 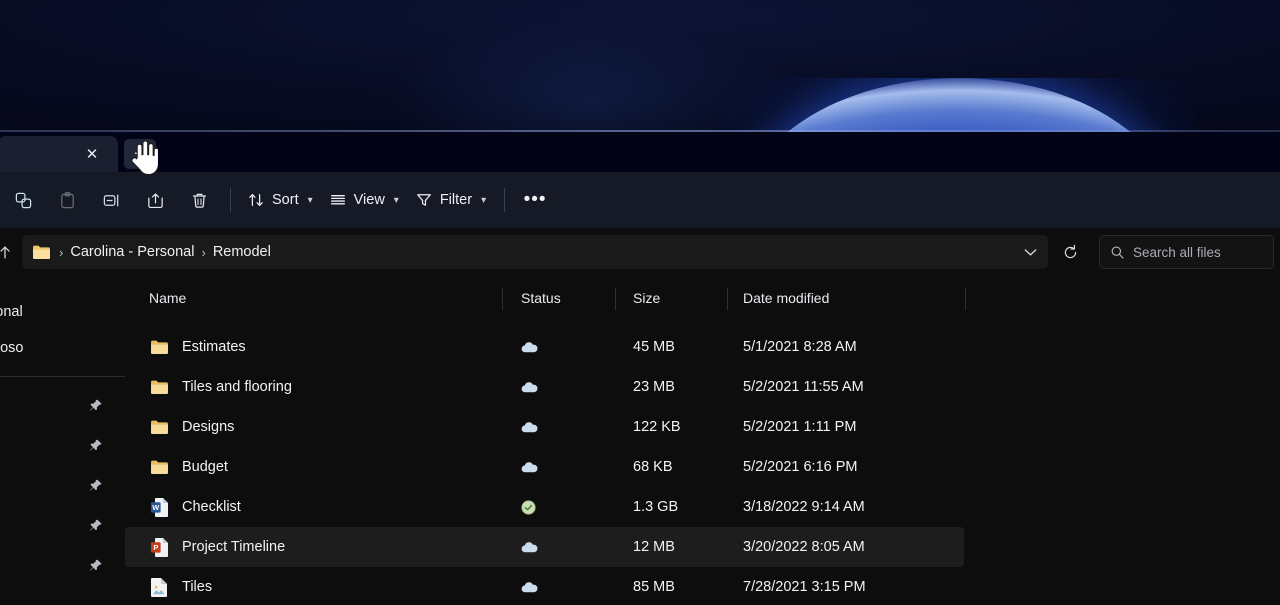 What do you see at coordinates (5, 252) in the screenshot?
I see `arrow-up-icon` at bounding box center [5, 252].